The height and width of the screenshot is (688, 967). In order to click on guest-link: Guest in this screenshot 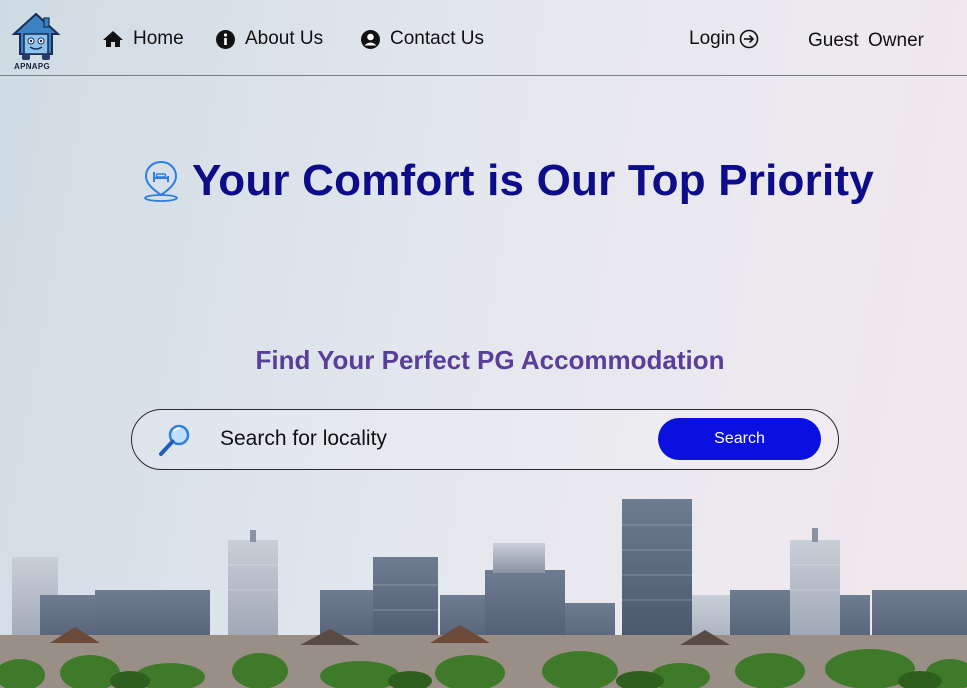, I will do `click(833, 41)`.